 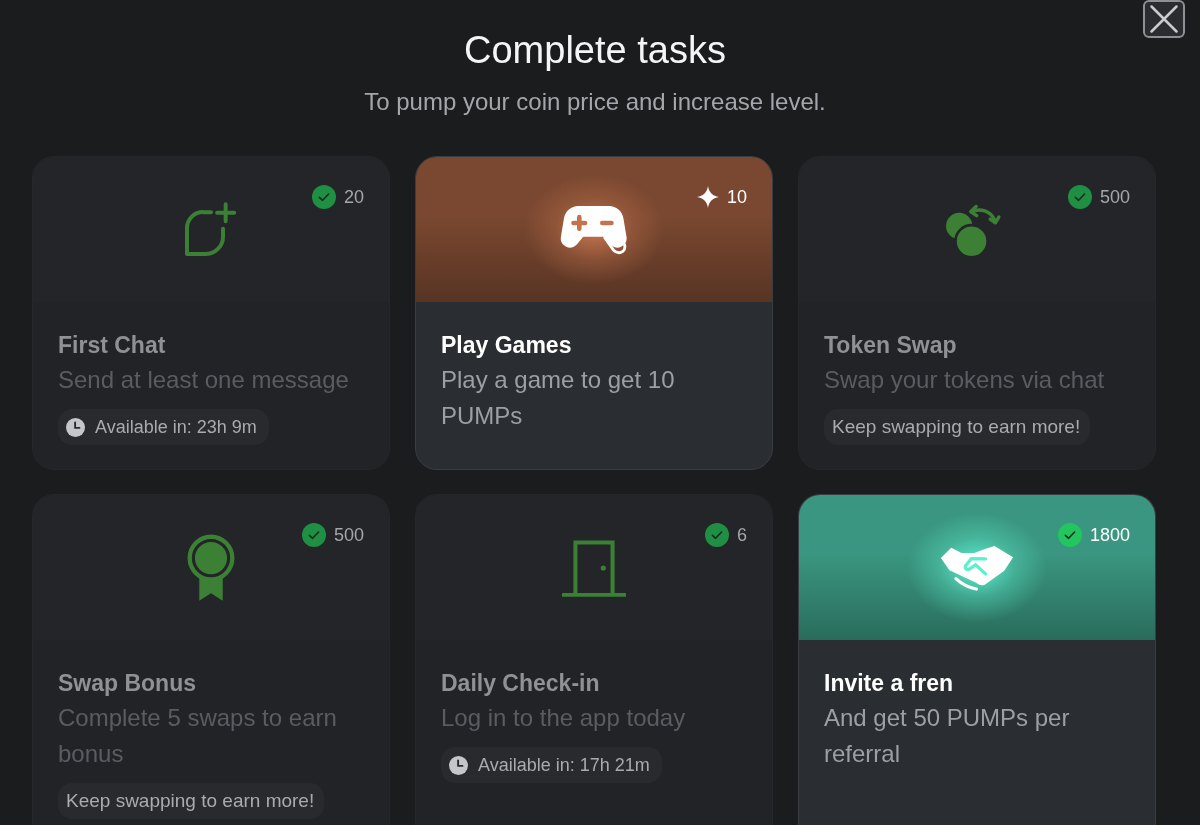 I want to click on handshake-icon, so click(x=977, y=567).